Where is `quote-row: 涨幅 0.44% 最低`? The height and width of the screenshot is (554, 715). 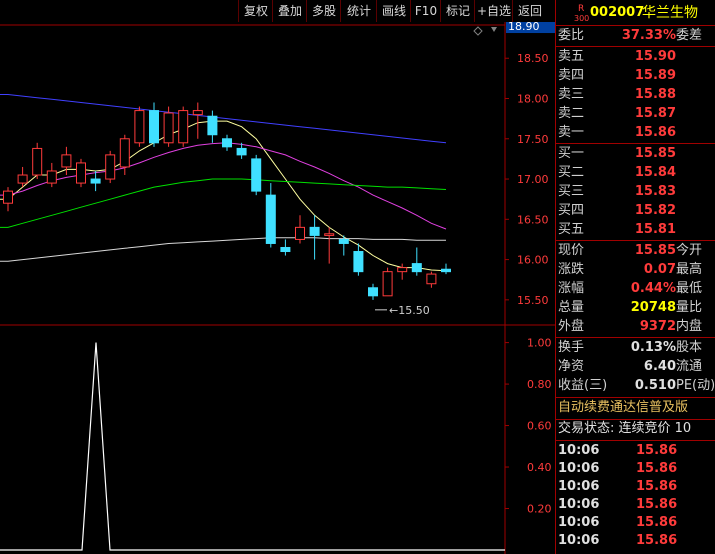
quote-row: 涨幅 0.44% 最低 is located at coordinates (635, 289).